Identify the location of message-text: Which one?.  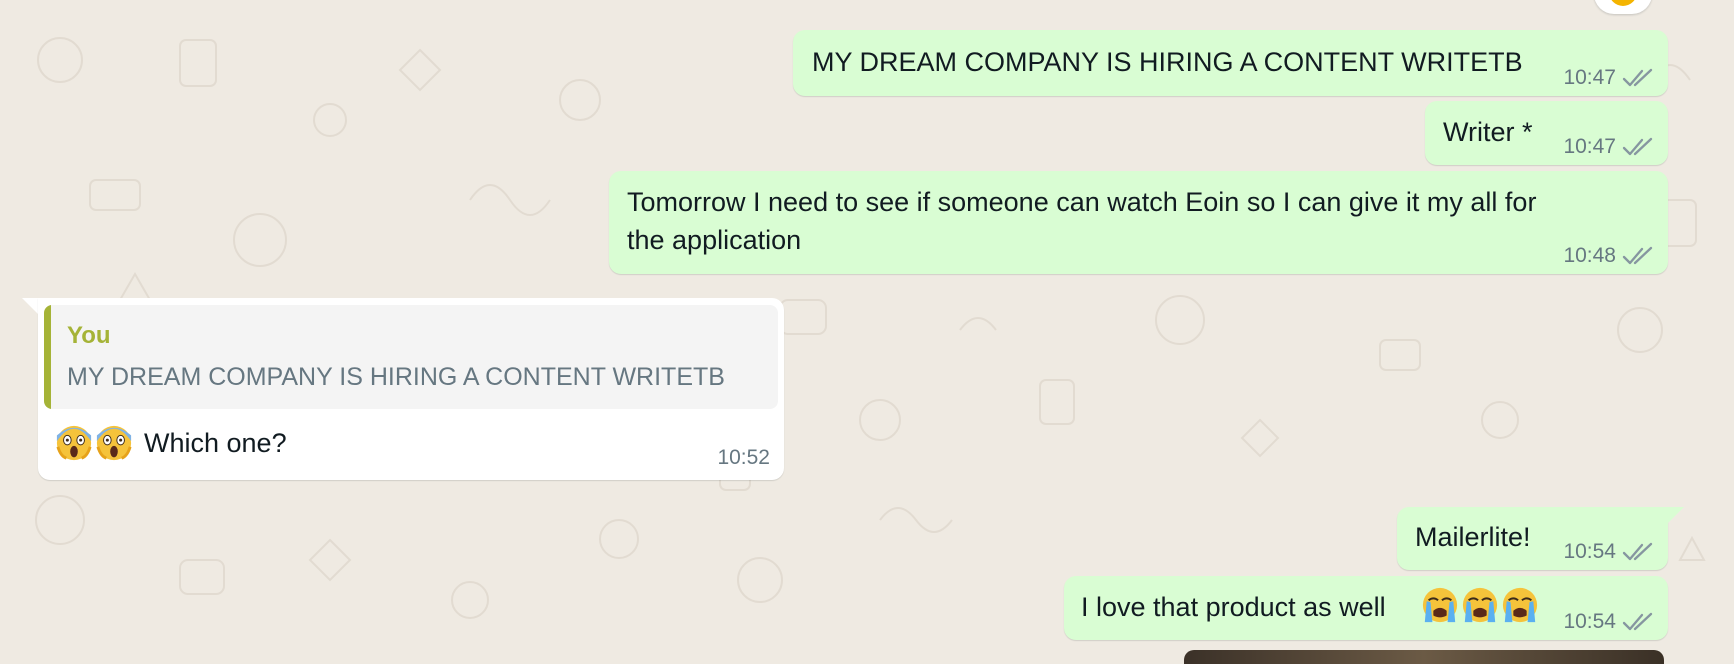
(215, 443).